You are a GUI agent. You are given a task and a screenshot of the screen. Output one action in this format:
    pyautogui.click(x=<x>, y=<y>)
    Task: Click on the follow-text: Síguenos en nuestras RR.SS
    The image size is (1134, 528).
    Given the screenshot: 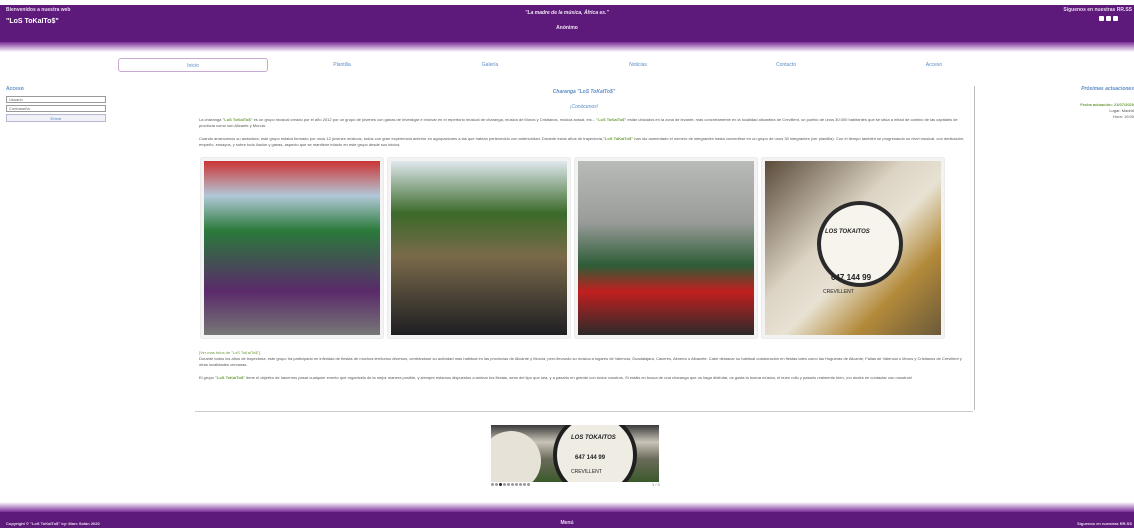 What is the action you would take?
    pyautogui.click(x=1097, y=10)
    